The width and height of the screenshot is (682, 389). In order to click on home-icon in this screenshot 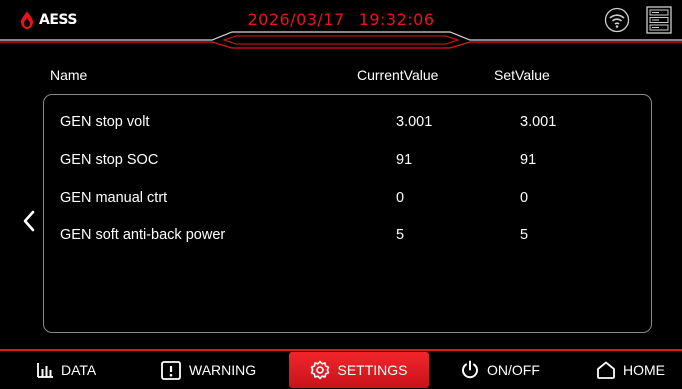, I will do `click(606, 370)`.